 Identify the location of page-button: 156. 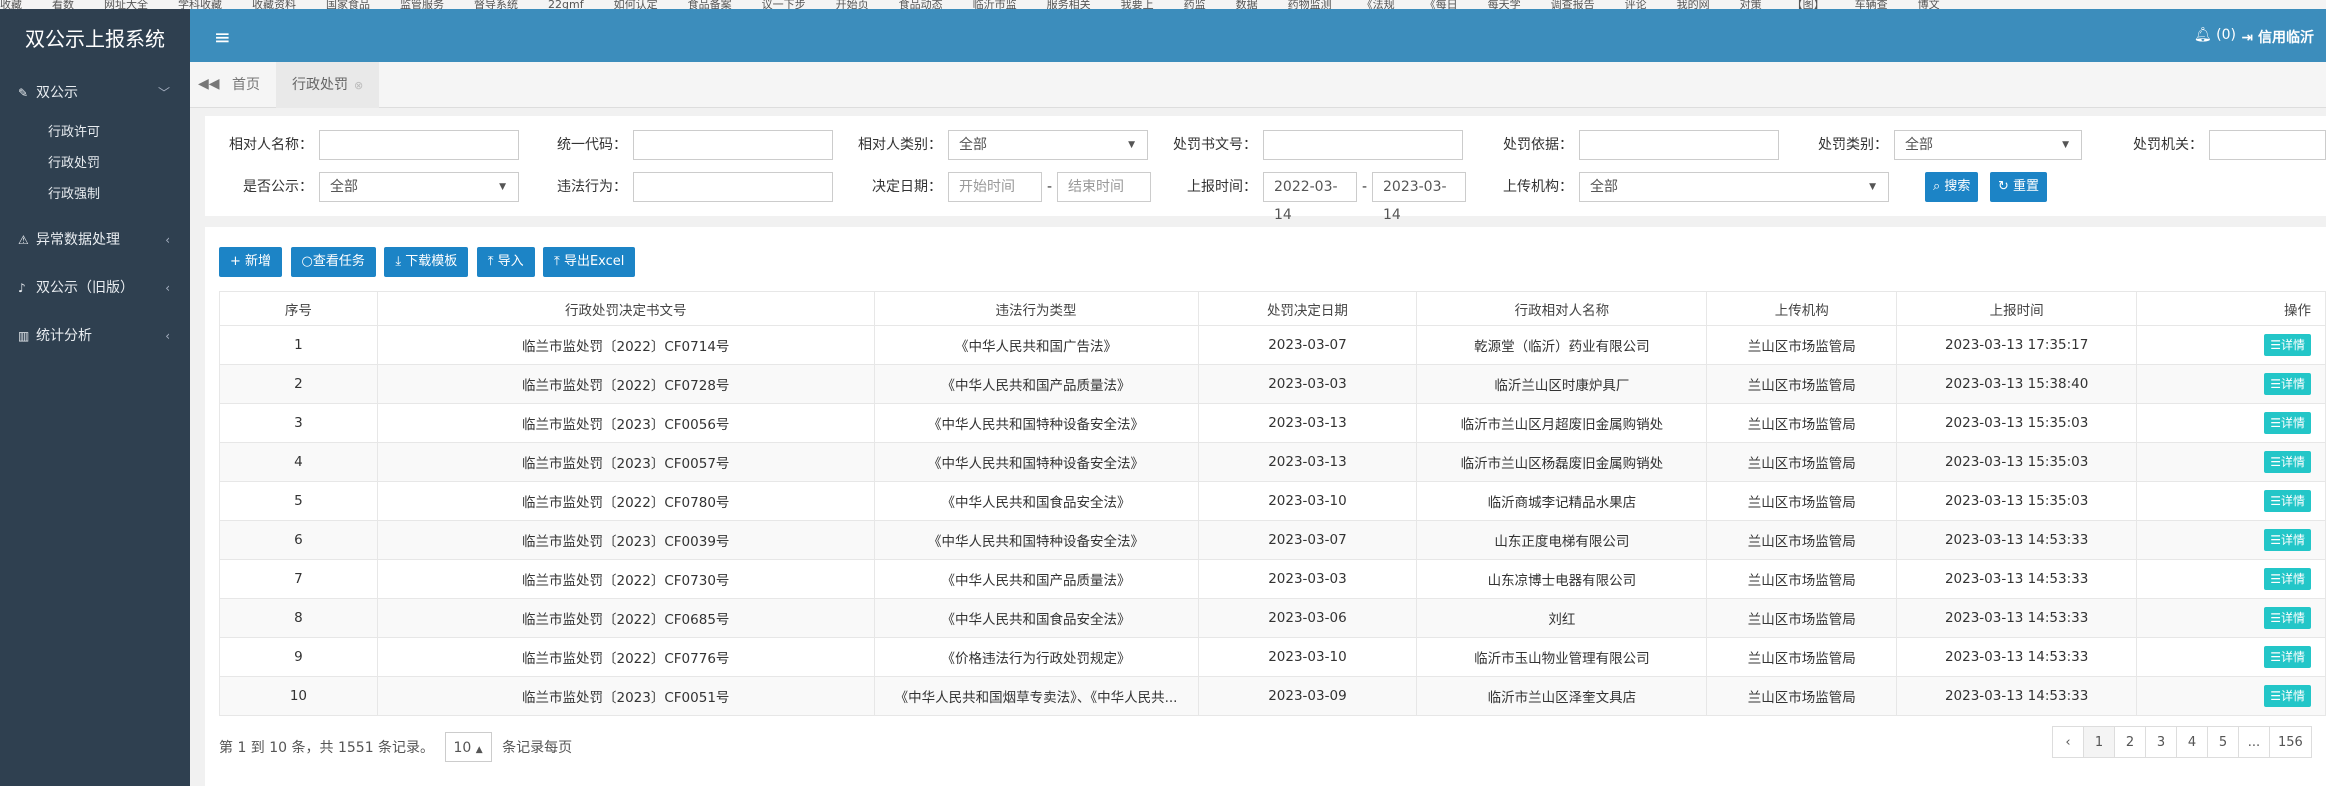
(2290, 742).